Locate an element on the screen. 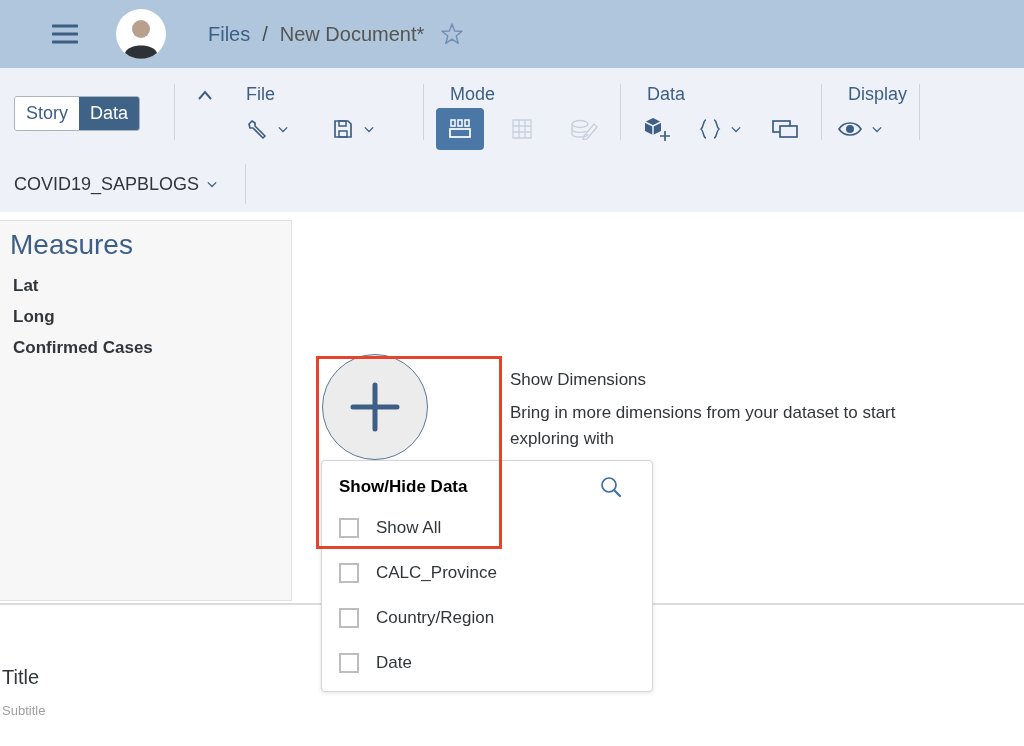  eye-icon is located at coordinates (850, 129).